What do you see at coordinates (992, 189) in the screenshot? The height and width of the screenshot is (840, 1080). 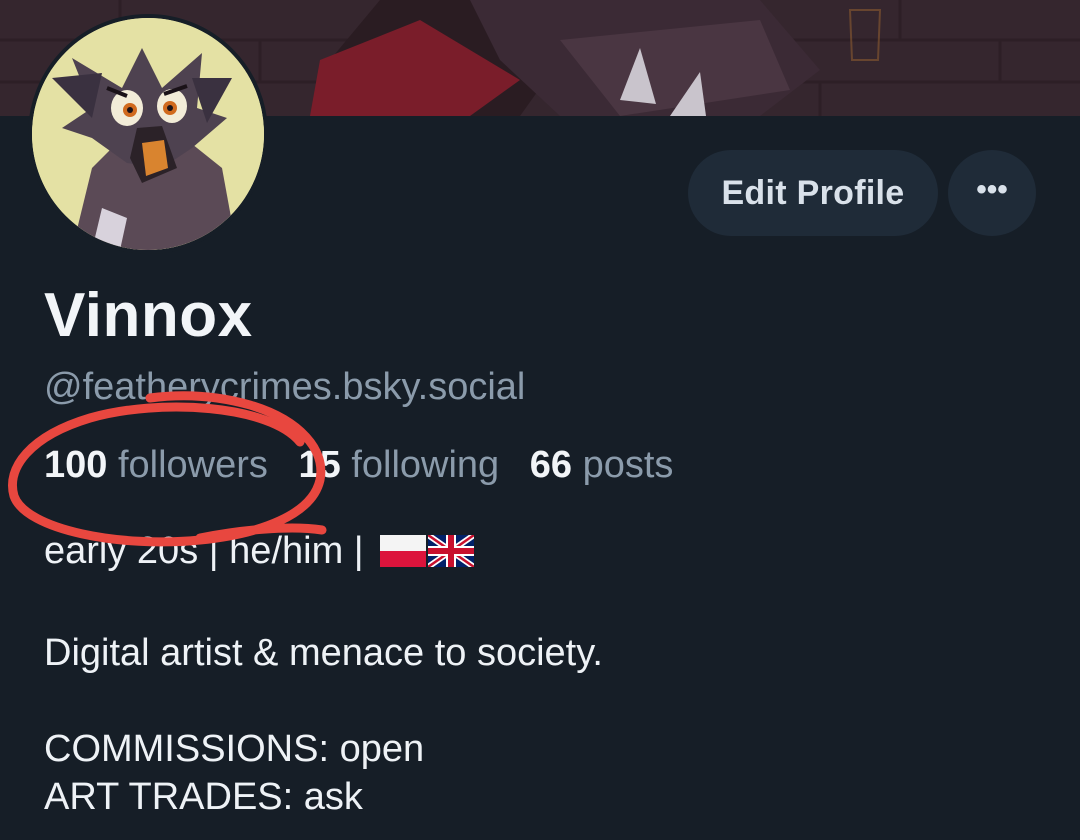 I see `more-dots-icon: •••` at bounding box center [992, 189].